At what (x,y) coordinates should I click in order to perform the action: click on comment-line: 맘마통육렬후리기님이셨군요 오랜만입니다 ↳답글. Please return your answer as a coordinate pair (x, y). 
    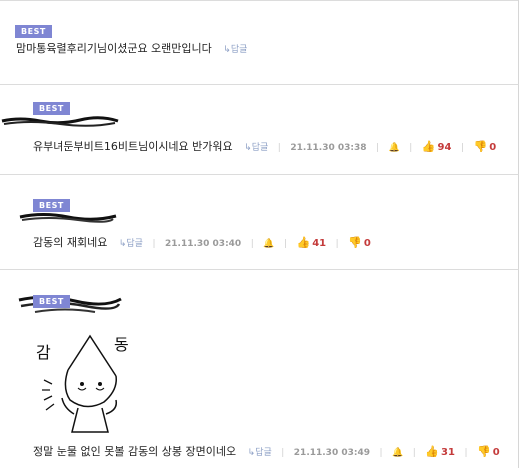
    Looking at the image, I should click on (131, 48).